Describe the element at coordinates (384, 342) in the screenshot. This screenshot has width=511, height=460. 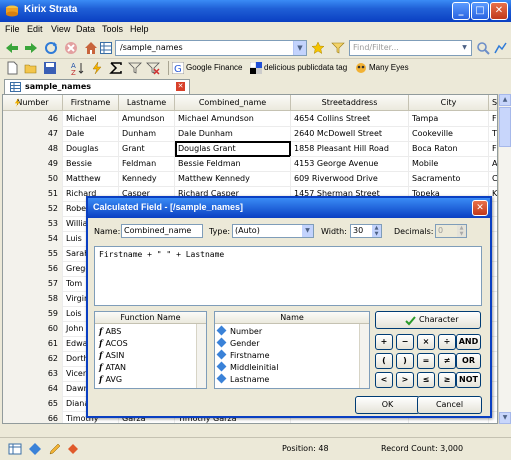
I see `operator-button: +` at that location.